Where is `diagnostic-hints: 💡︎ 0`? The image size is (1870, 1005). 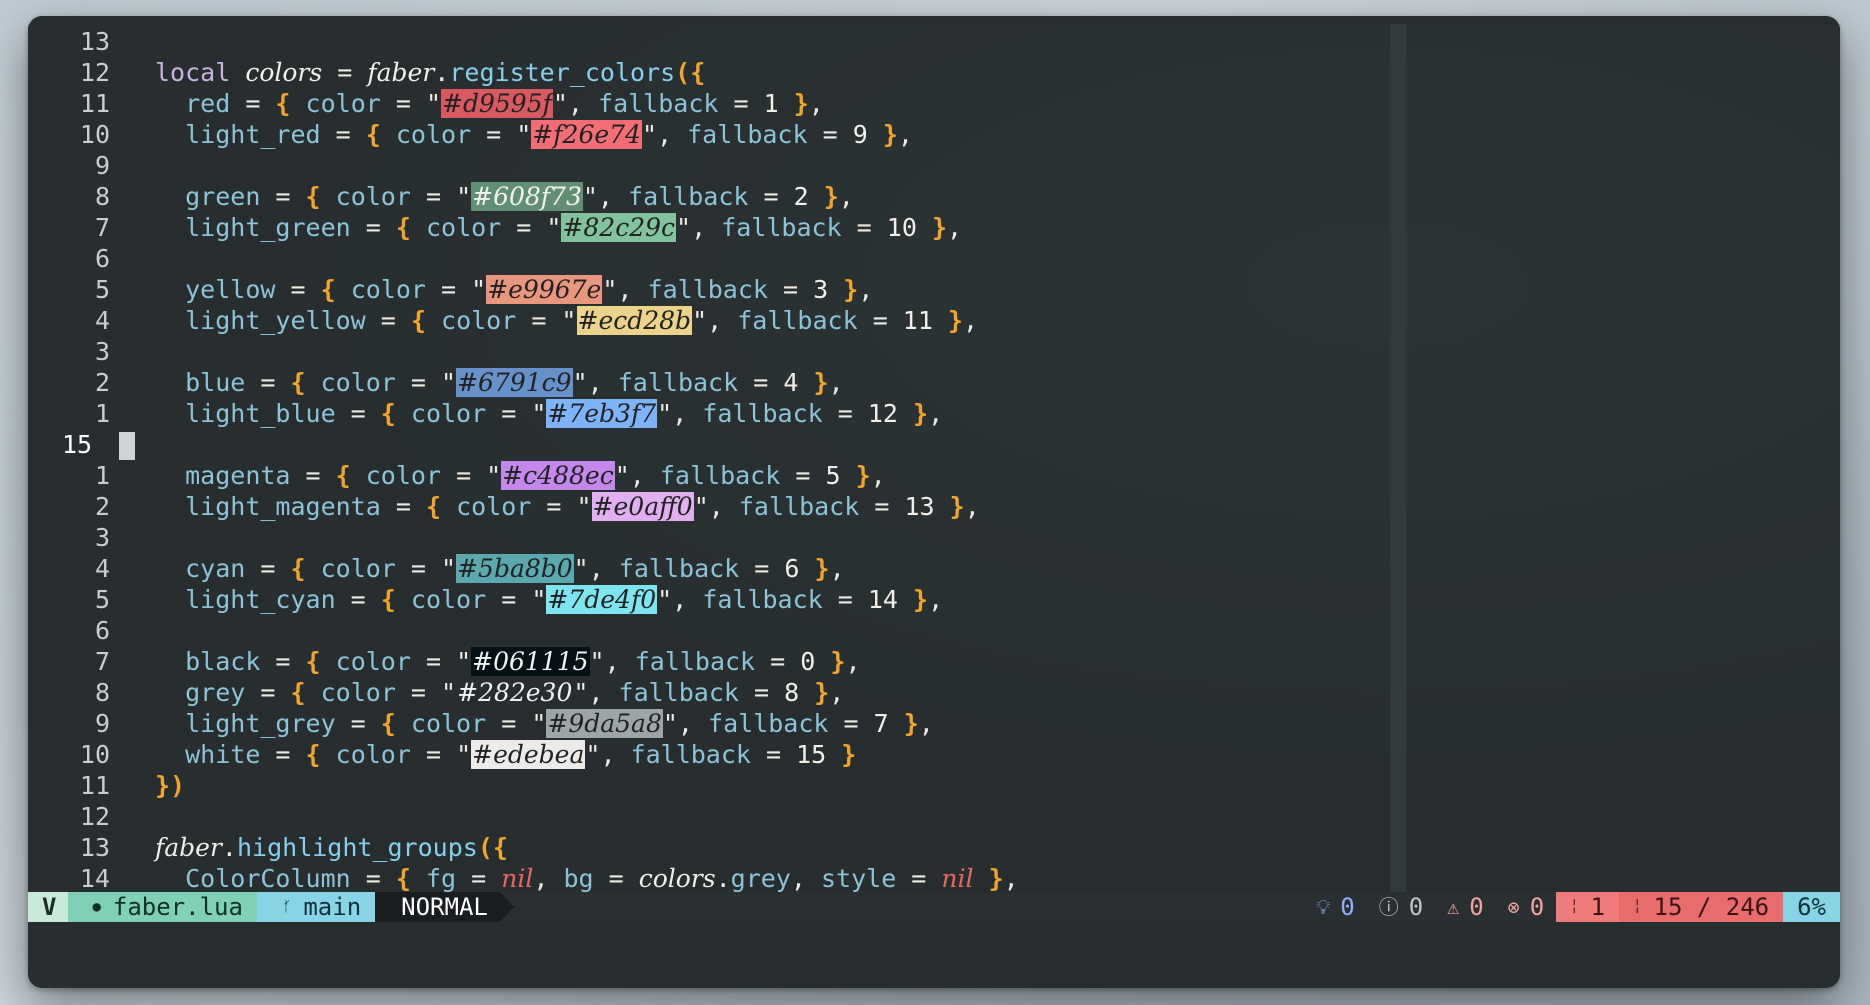
diagnostic-hints: 💡︎ 0 is located at coordinates (1335, 907).